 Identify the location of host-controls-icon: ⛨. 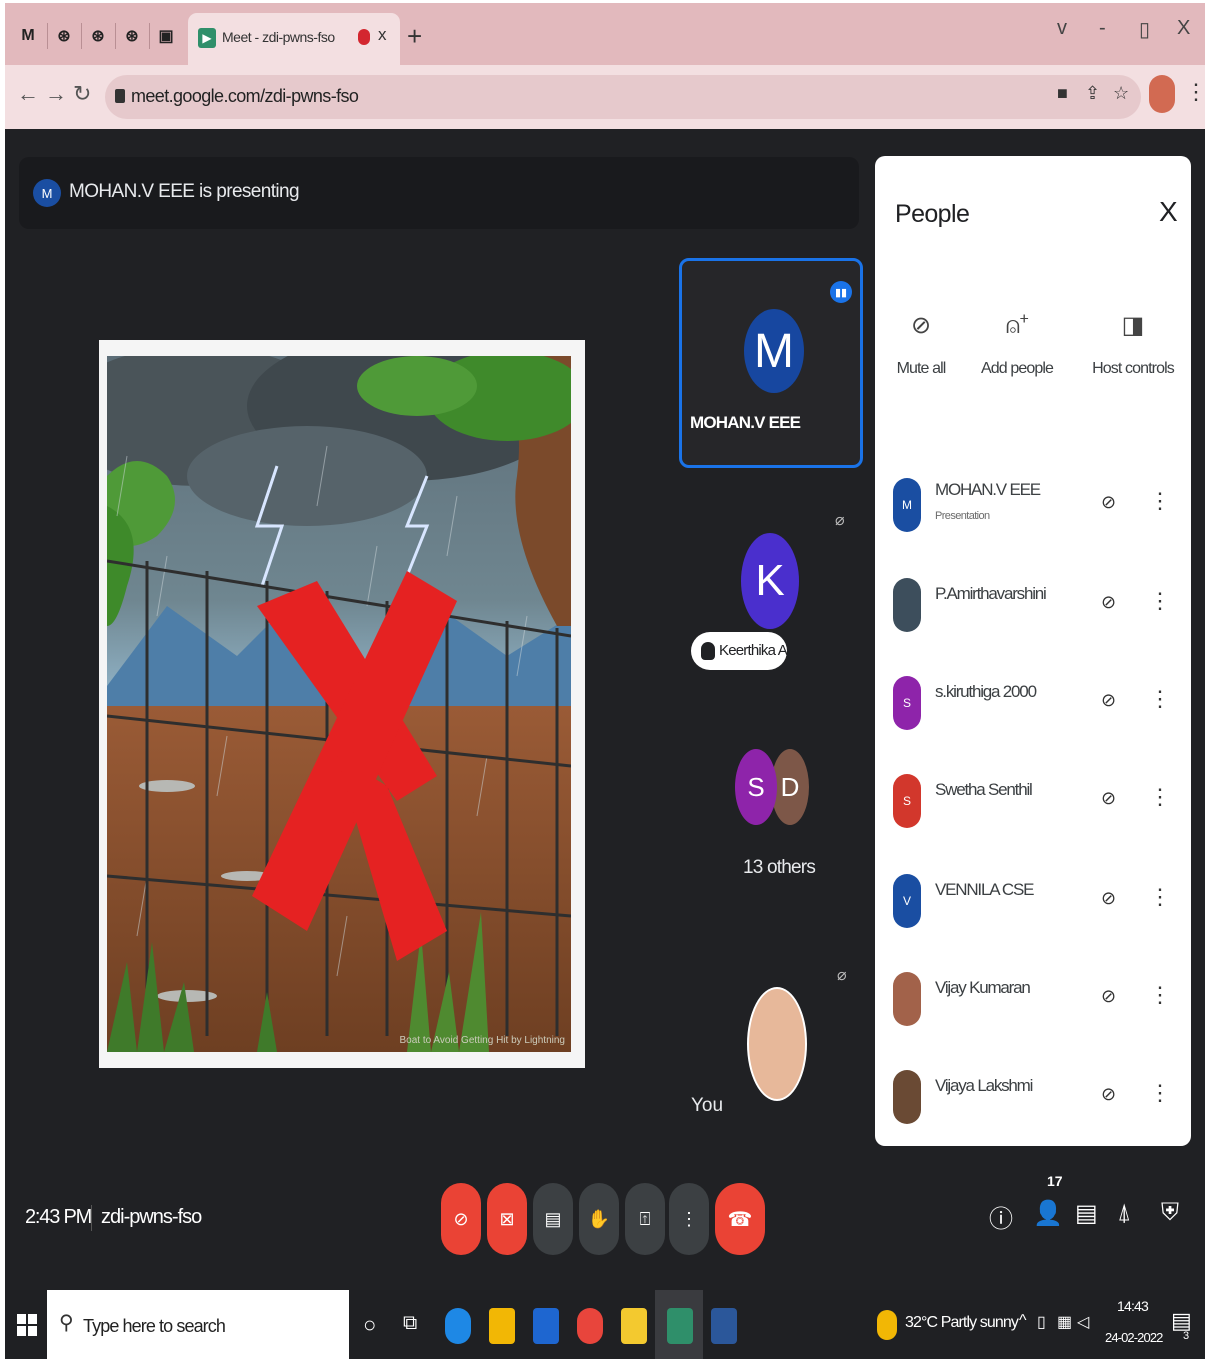
(1170, 1213).